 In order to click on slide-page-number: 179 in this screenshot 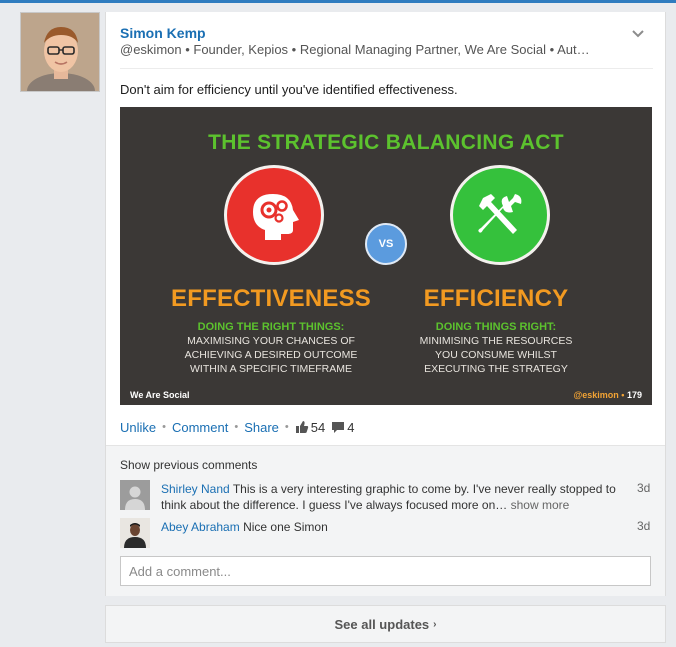, I will do `click(634, 395)`.